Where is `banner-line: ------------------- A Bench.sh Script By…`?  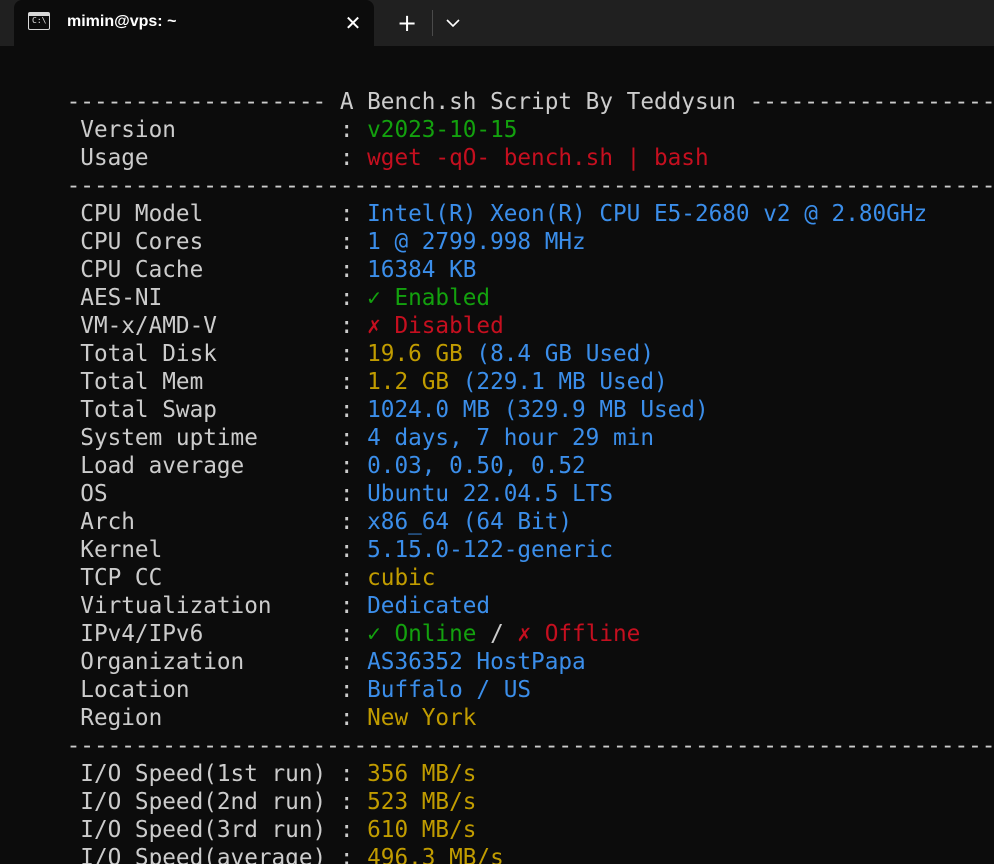 banner-line: ------------------- A Bench.sh Script By… is located at coordinates (503, 87).